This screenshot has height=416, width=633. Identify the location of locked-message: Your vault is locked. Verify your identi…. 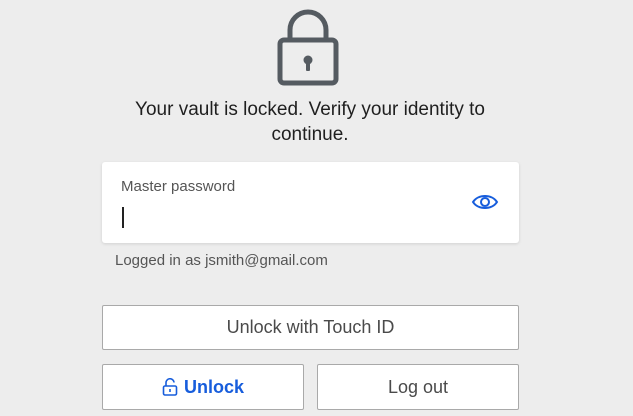
(310, 122).